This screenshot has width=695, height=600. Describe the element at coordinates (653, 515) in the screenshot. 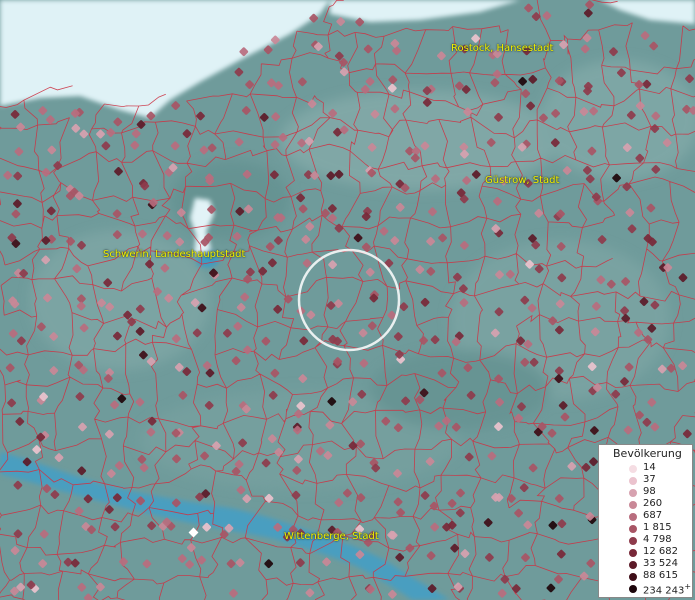

I see `legend-label: 687` at that location.